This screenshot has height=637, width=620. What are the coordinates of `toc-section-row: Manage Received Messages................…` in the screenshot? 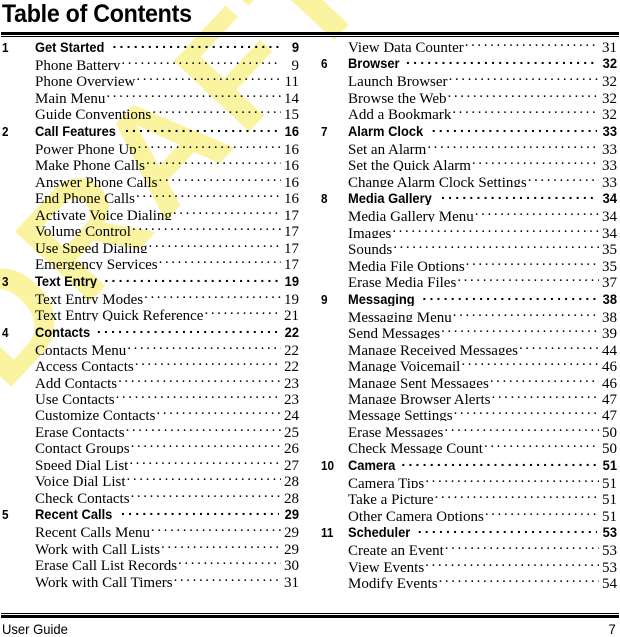 It's located at (469, 347).